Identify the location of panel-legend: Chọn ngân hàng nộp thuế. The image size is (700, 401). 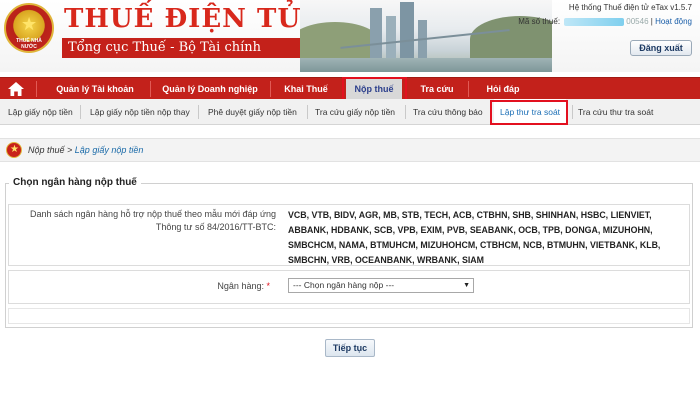
(75, 182).